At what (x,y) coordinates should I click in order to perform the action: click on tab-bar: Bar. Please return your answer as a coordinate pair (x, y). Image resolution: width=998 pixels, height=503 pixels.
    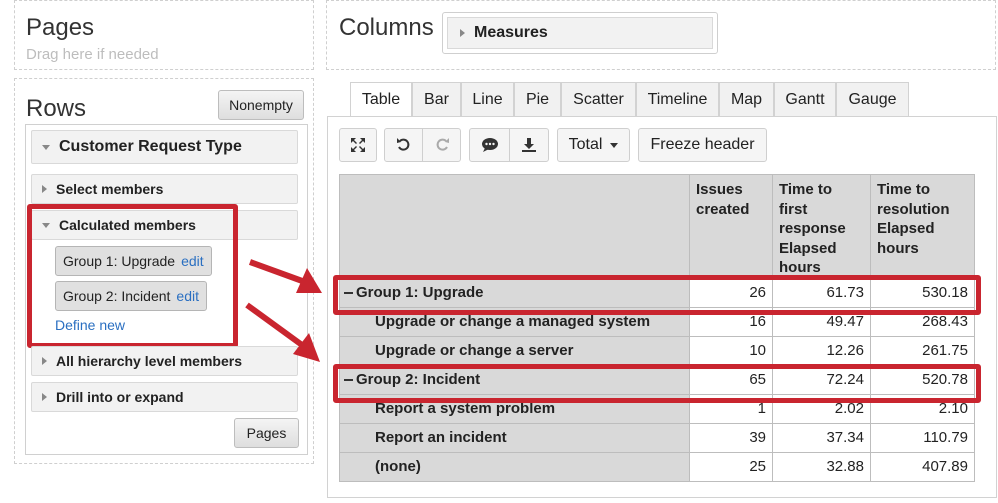
    Looking at the image, I should click on (436, 99).